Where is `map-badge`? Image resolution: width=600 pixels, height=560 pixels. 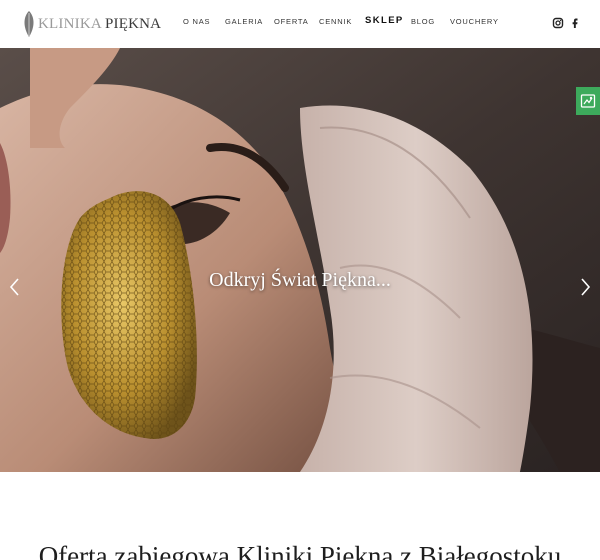
map-badge is located at coordinates (588, 101).